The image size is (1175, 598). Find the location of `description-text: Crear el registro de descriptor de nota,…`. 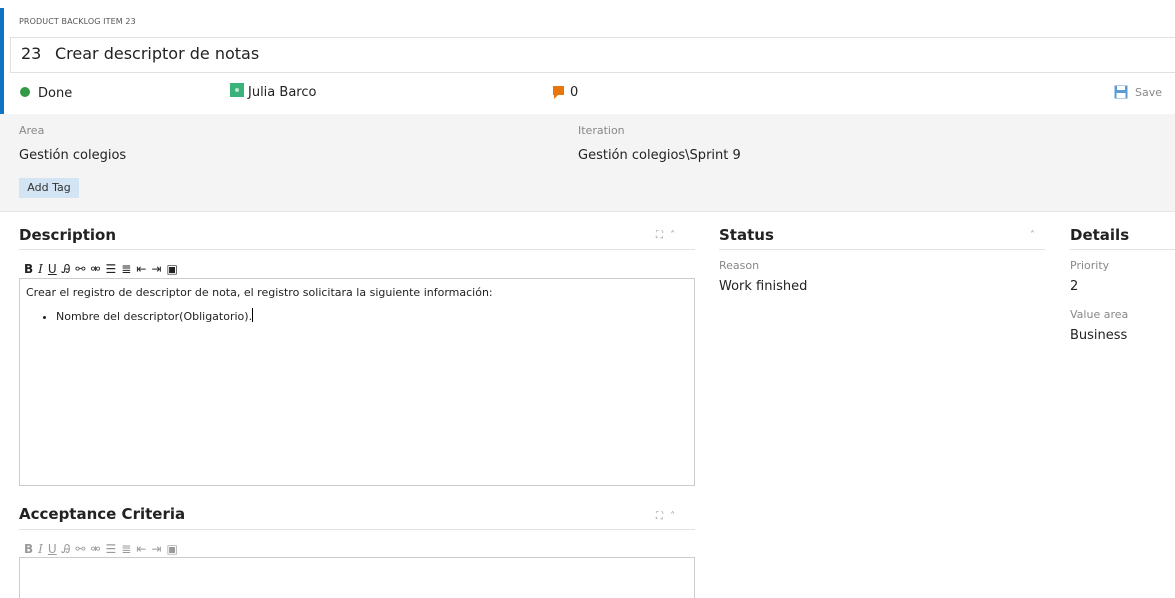

description-text: Crear el registro de descriptor de nota,… is located at coordinates (259, 292).